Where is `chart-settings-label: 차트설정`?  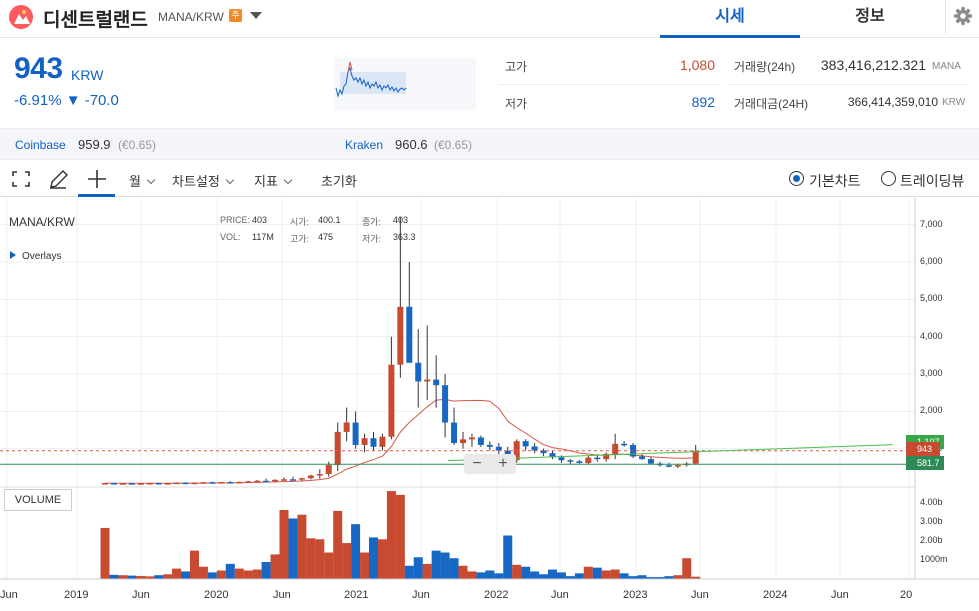 chart-settings-label: 차트설정 is located at coordinates (196, 181).